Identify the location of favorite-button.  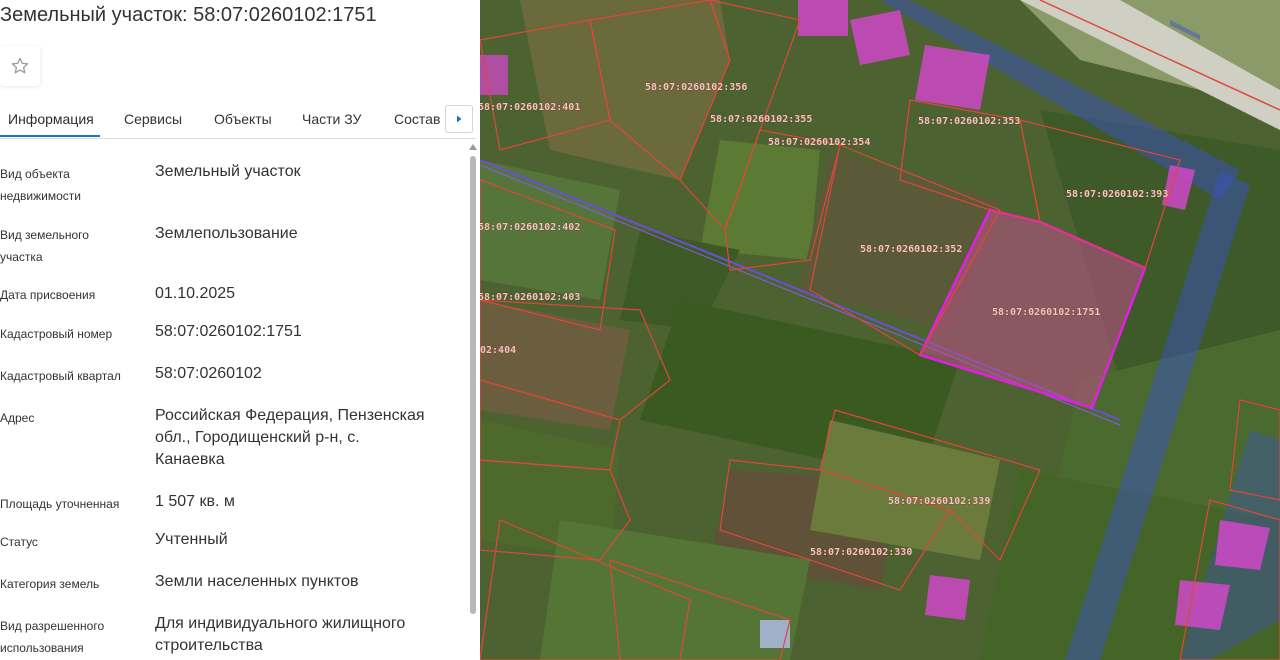
(20, 66).